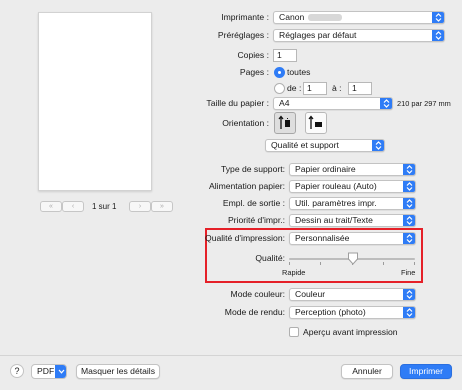  What do you see at coordinates (118, 371) in the screenshot?
I see `hide-details-button: Masquer les détails` at bounding box center [118, 371].